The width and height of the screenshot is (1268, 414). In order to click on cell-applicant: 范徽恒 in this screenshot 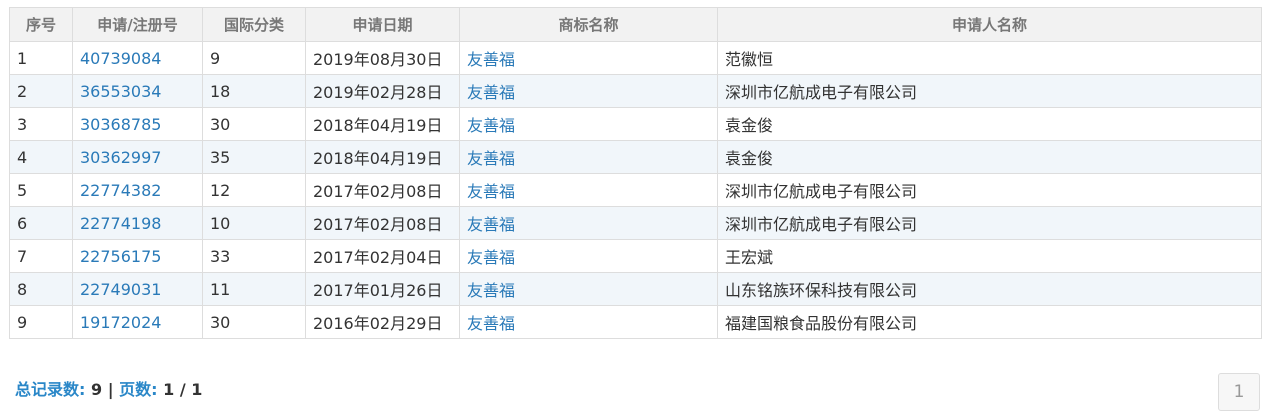, I will do `click(989, 58)`.